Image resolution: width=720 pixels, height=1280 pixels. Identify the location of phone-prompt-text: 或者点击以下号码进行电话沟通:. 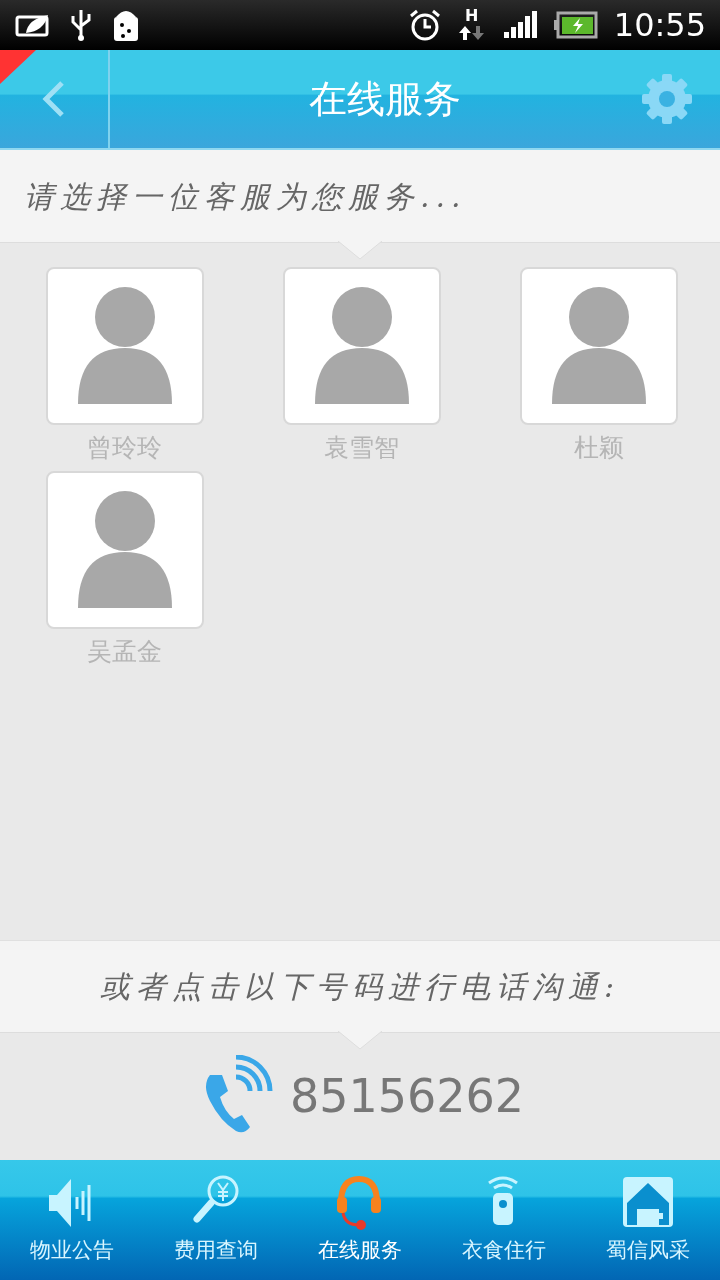
(360, 987).